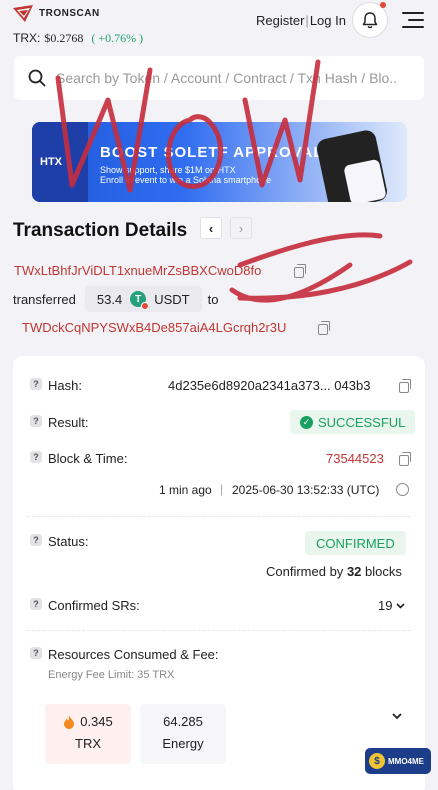  Describe the element at coordinates (36, 653) in the screenshot. I see `resources-help-icon: ?` at that location.